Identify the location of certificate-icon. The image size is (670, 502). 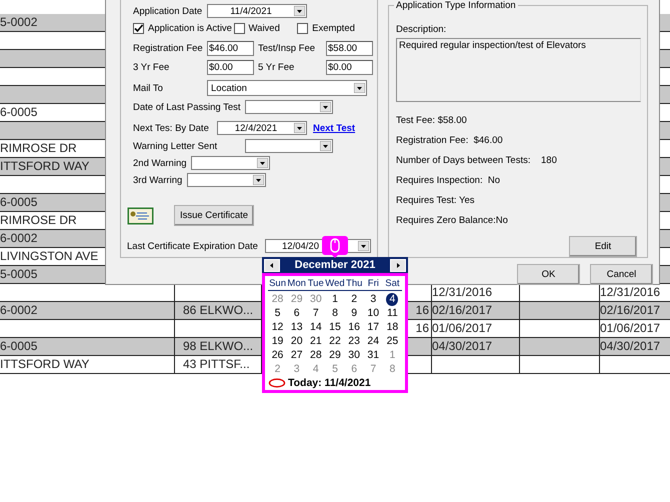
(140, 215).